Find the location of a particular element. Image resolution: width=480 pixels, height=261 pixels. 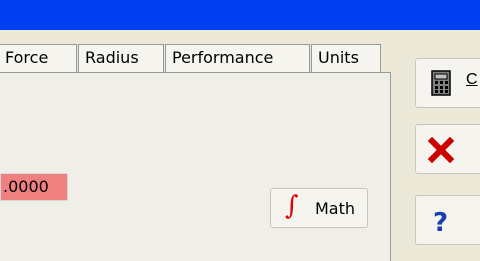

integral-icon: ∫ is located at coordinates (292, 206).